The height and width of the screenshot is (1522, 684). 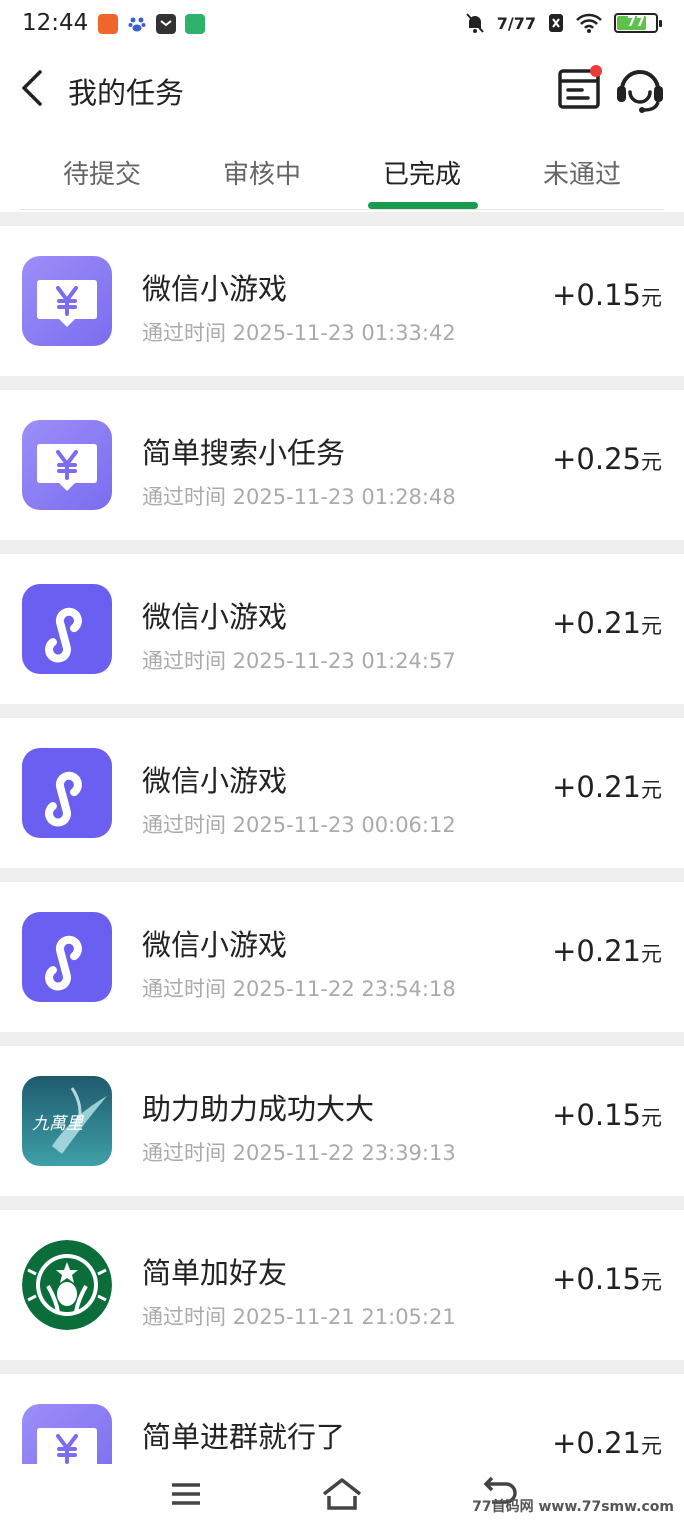 What do you see at coordinates (195, 24) in the screenshot?
I see `green-app-icon` at bounding box center [195, 24].